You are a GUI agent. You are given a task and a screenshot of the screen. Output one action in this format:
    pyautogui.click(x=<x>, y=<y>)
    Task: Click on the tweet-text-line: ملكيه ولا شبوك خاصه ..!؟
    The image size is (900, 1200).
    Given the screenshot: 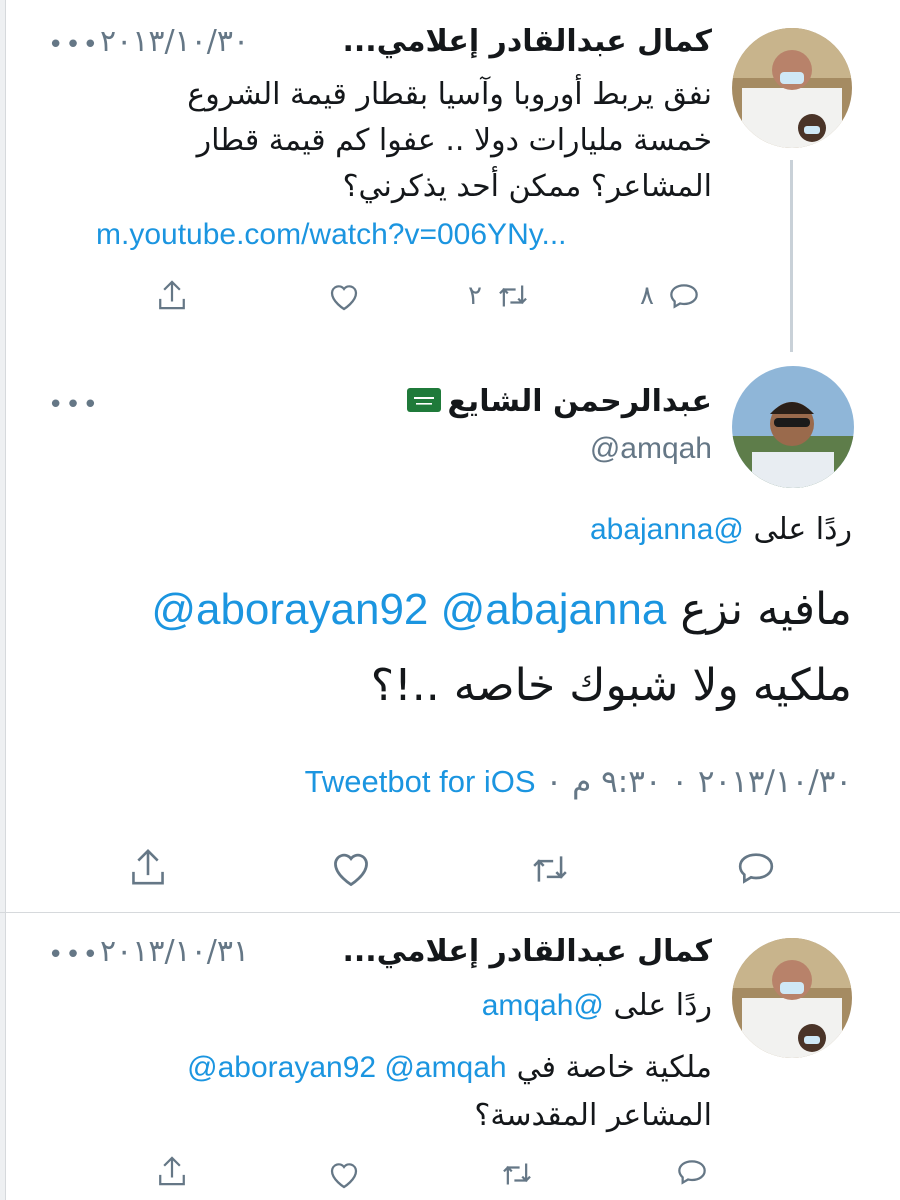 What is the action you would take?
    pyautogui.click(x=611, y=685)
    